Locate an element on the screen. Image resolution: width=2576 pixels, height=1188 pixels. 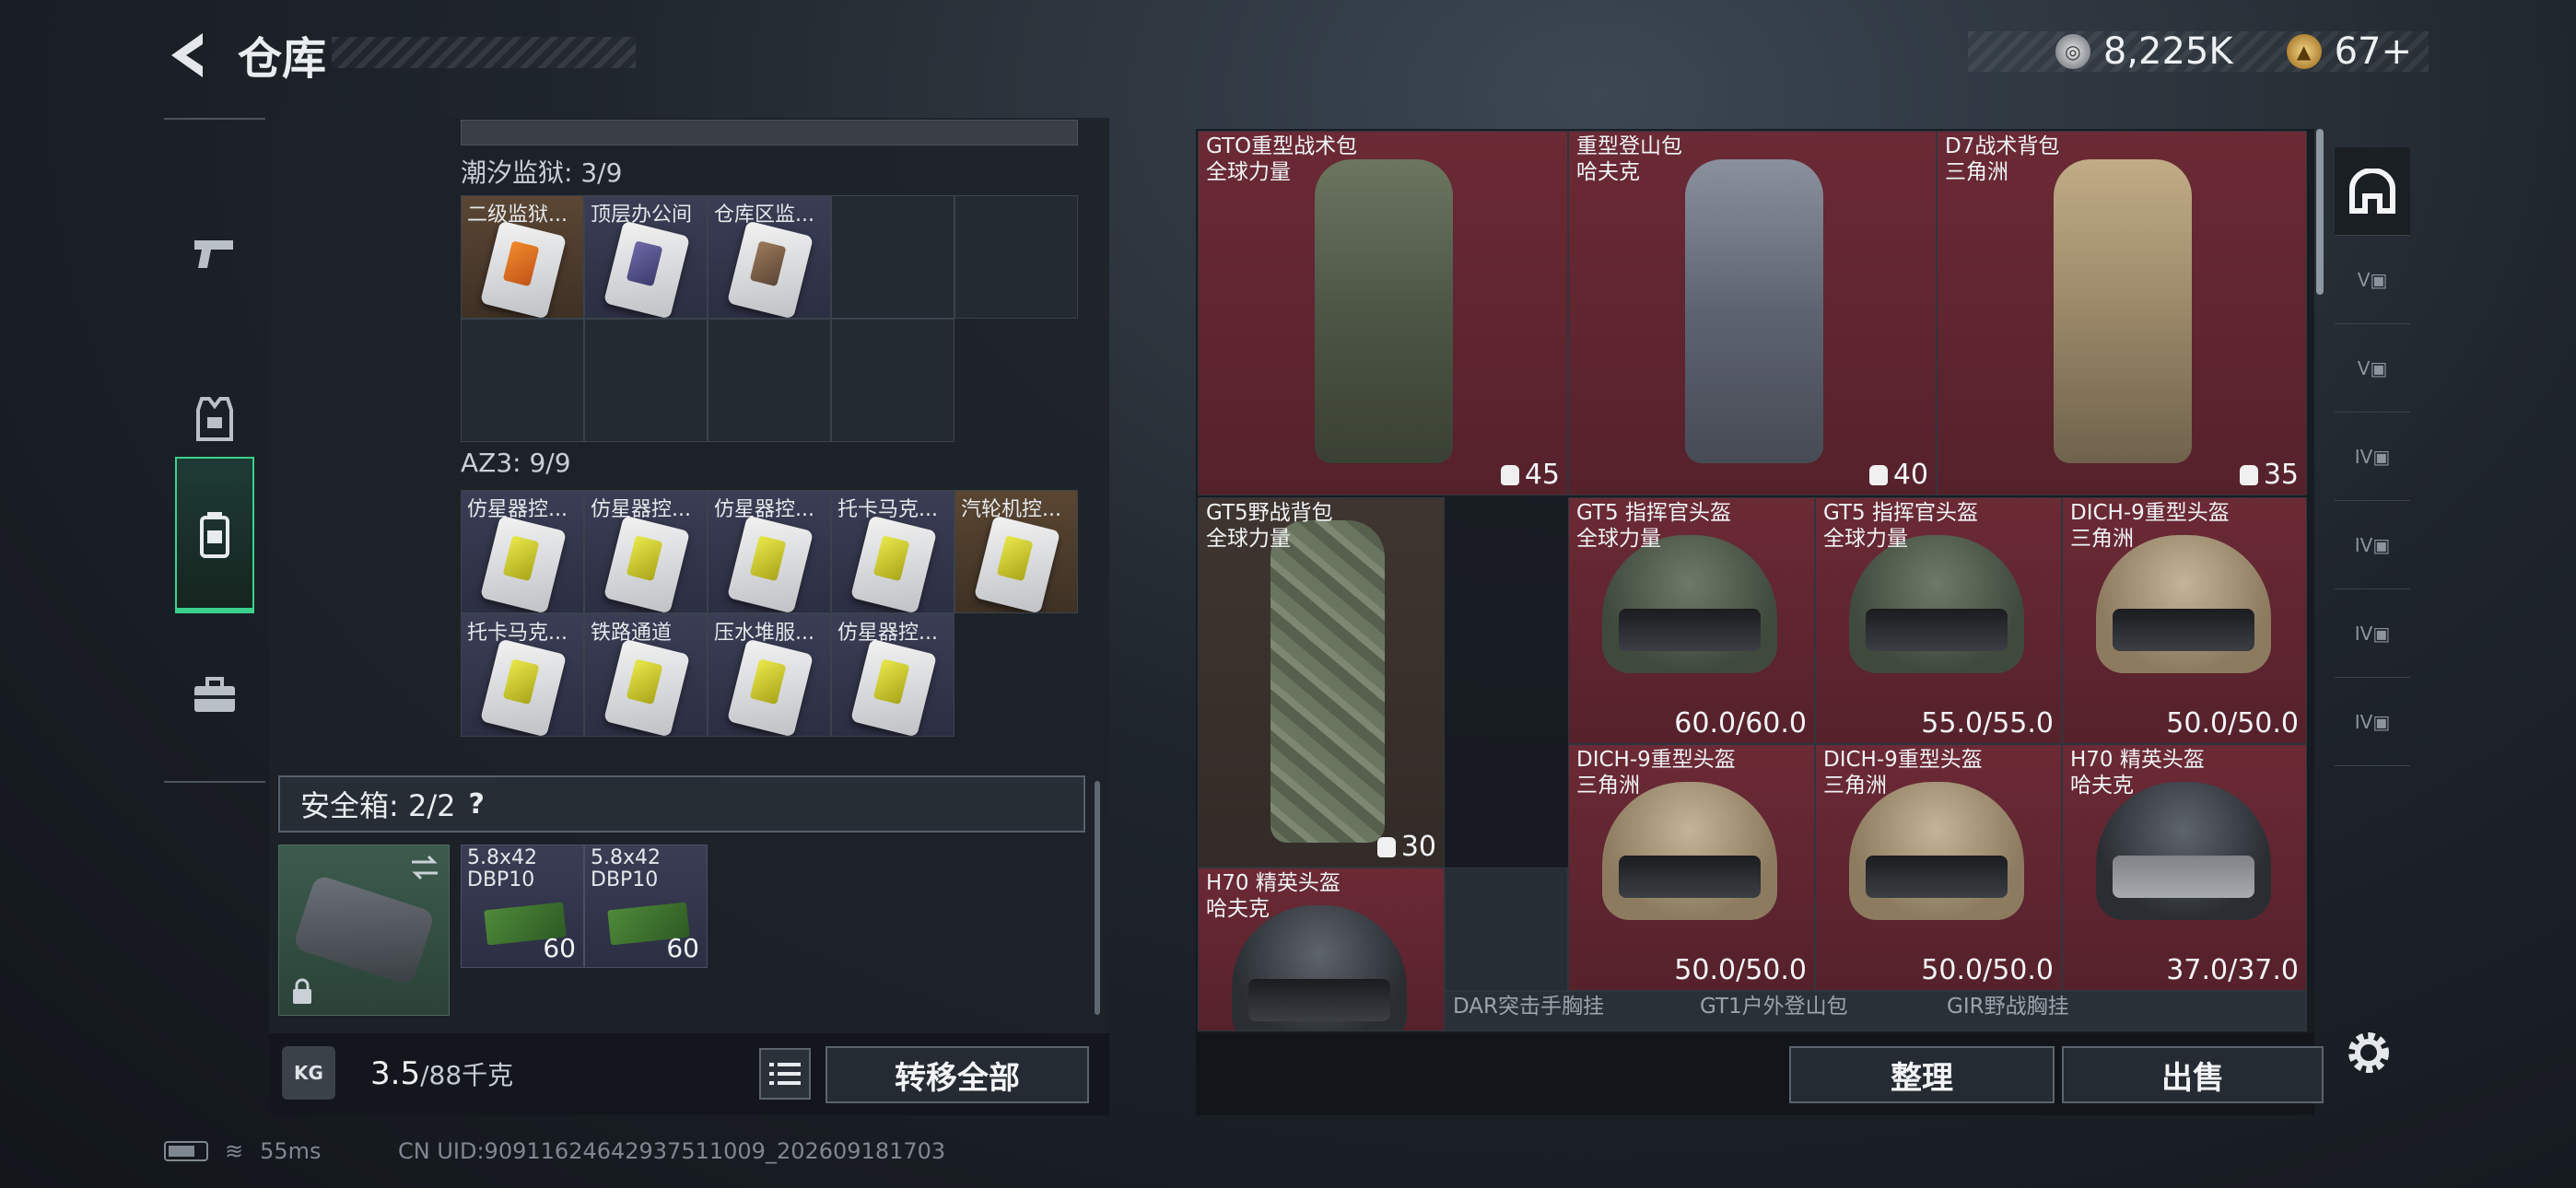
gold-coin-icon: ▲ is located at coordinates (2304, 51).